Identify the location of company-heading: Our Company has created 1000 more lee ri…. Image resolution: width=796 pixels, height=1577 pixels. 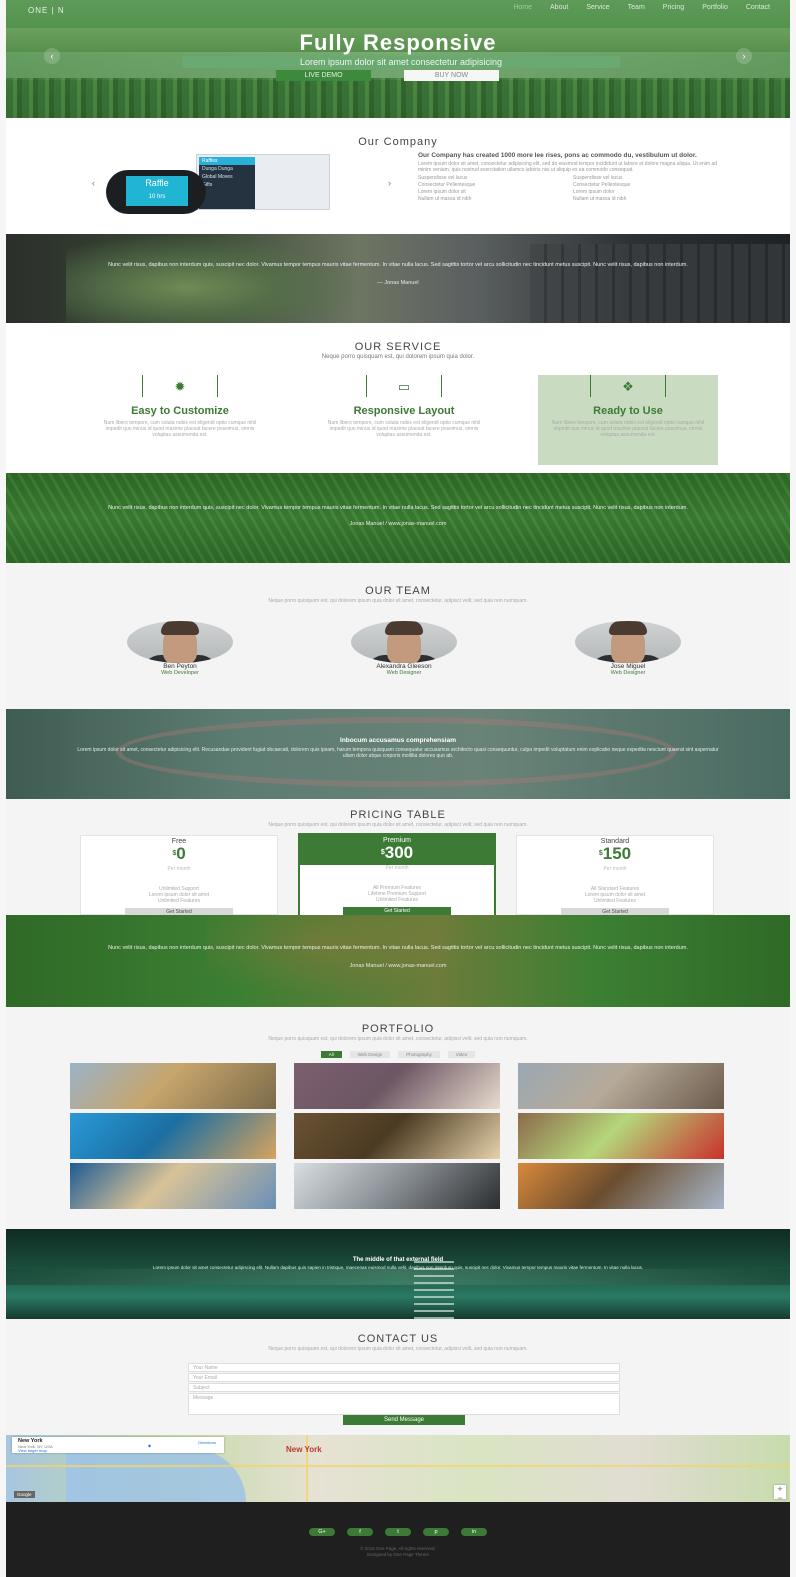
(557, 155).